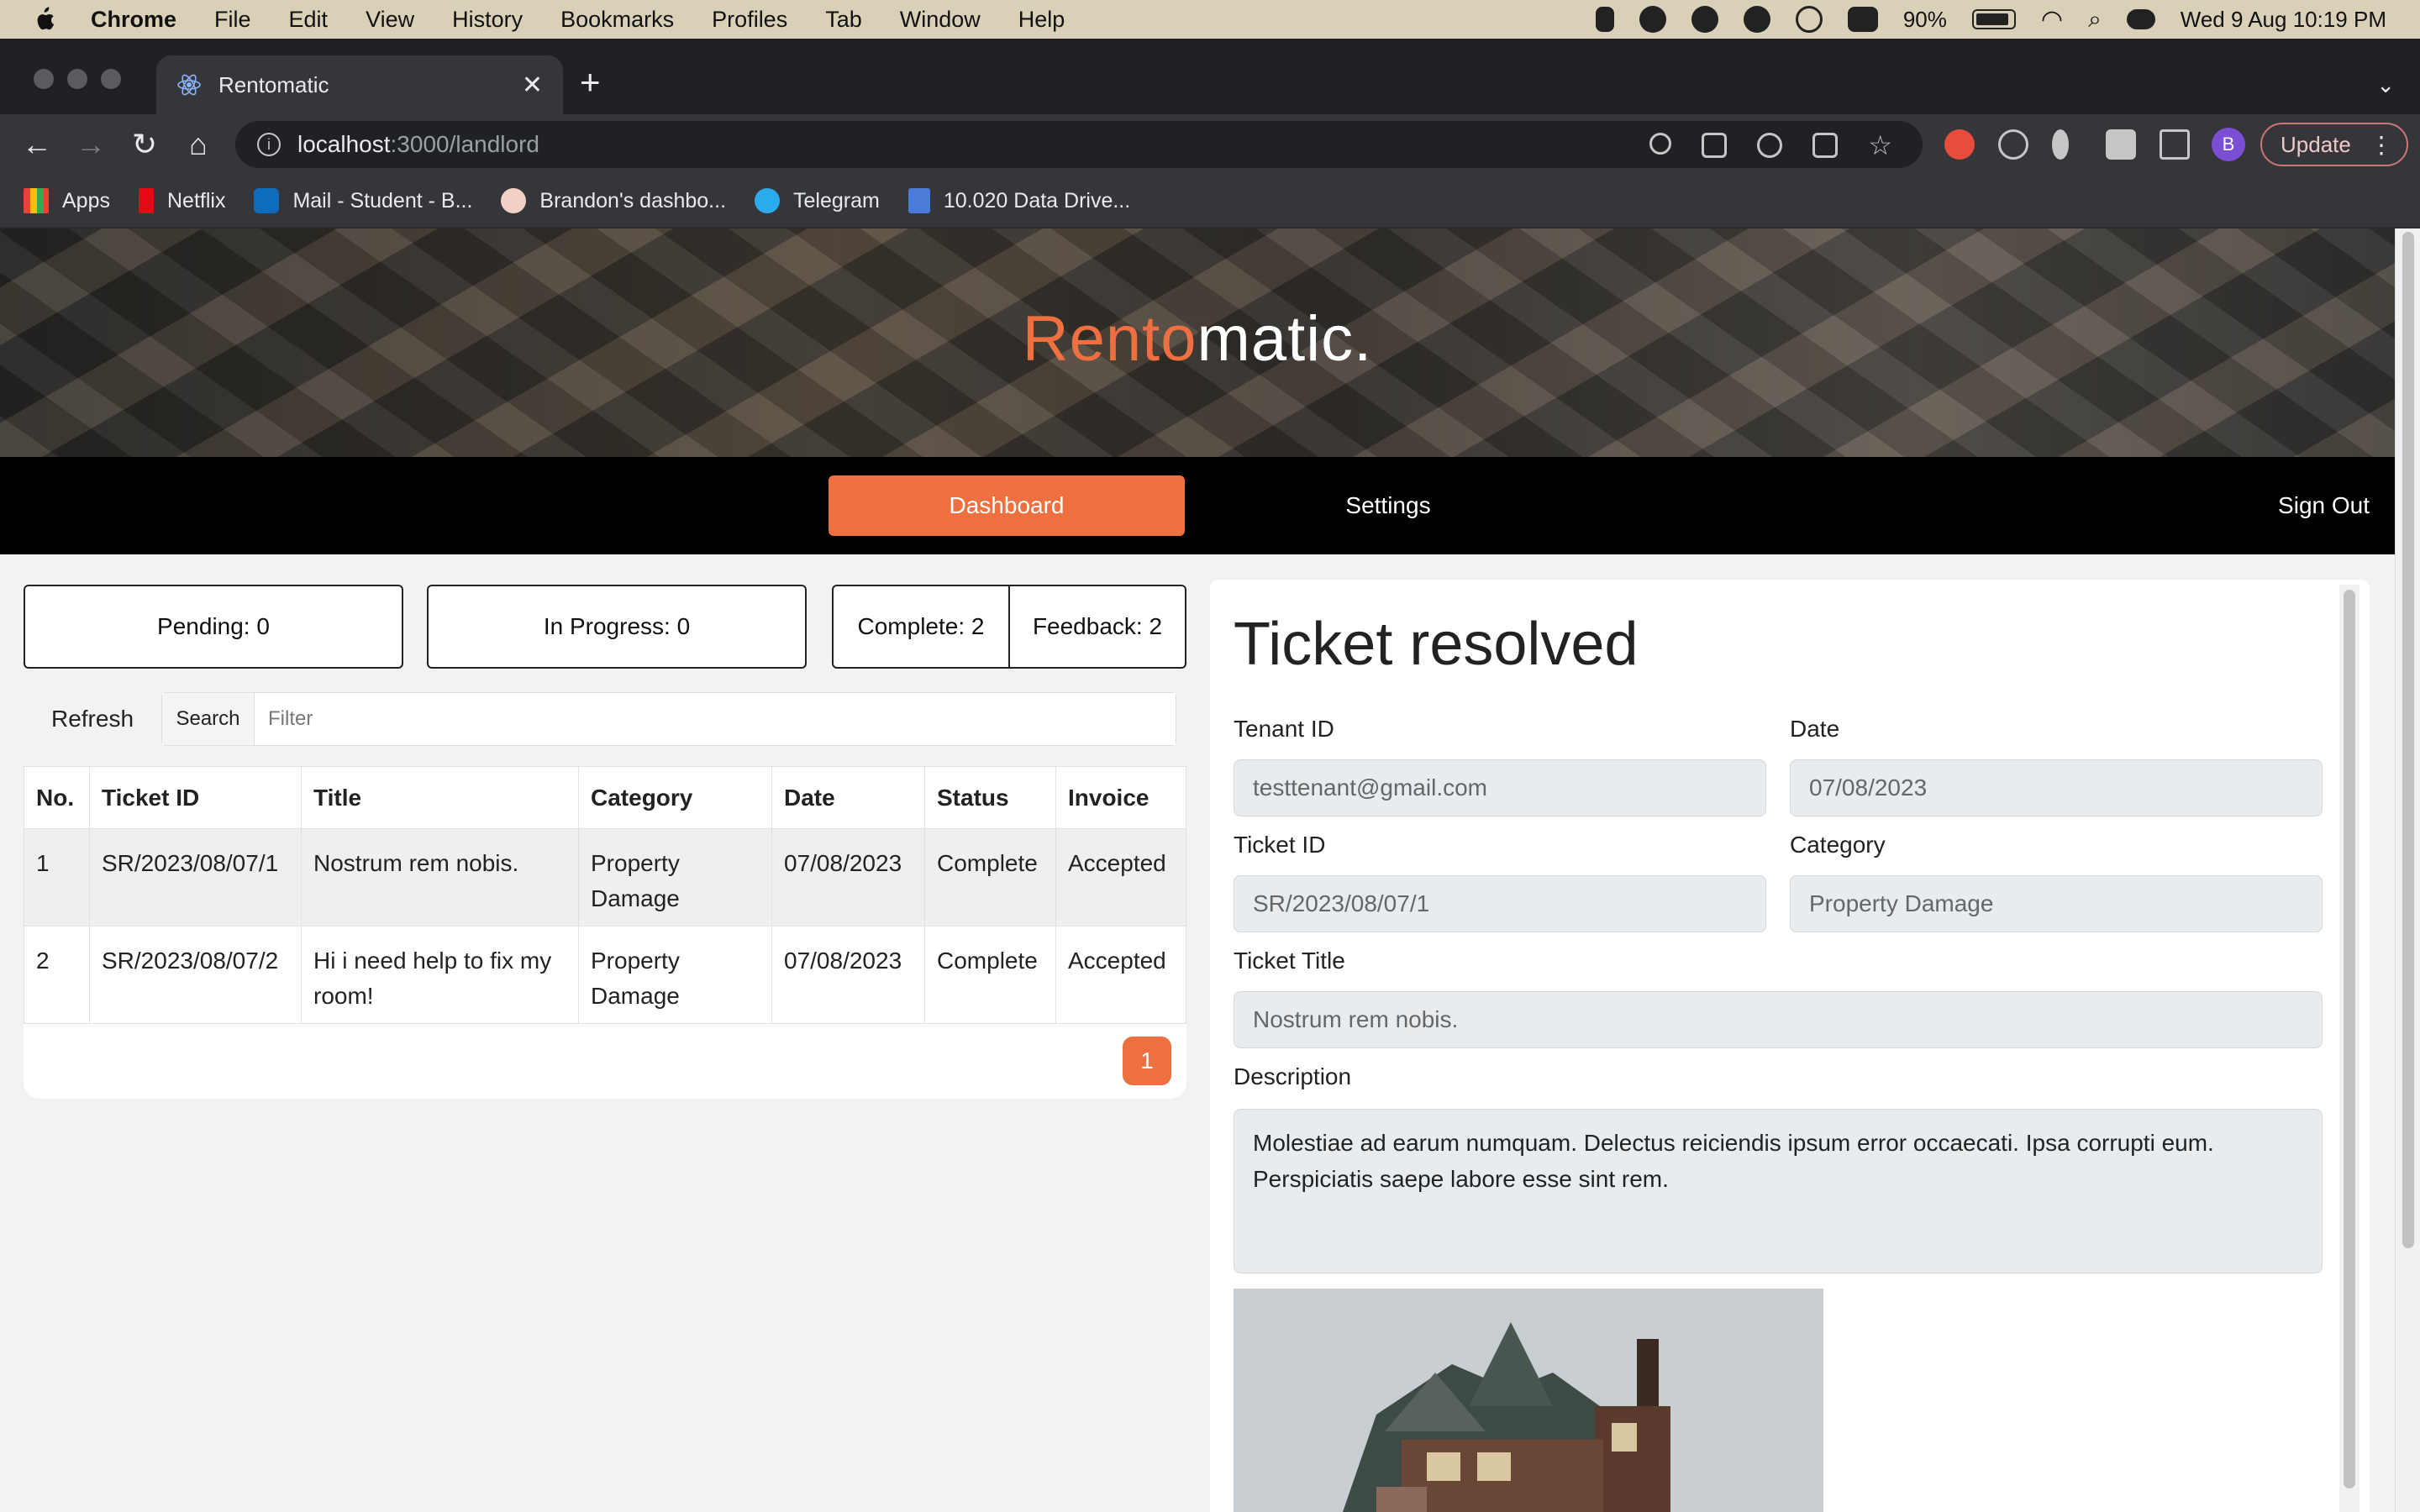 The image size is (2420, 1512). I want to click on site-info-icon: i, so click(269, 144).